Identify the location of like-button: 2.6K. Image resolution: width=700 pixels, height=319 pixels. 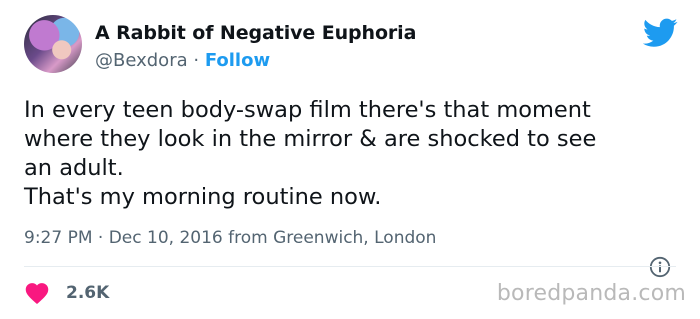
(66, 293).